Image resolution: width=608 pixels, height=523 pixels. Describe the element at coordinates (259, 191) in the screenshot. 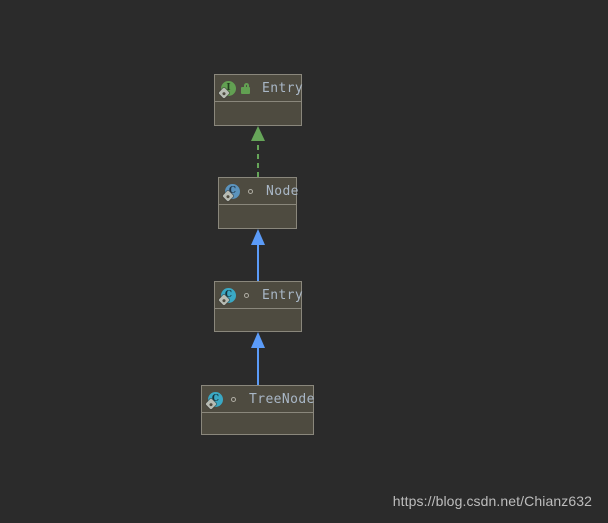

I see `uml-node-header: C Node` at that location.